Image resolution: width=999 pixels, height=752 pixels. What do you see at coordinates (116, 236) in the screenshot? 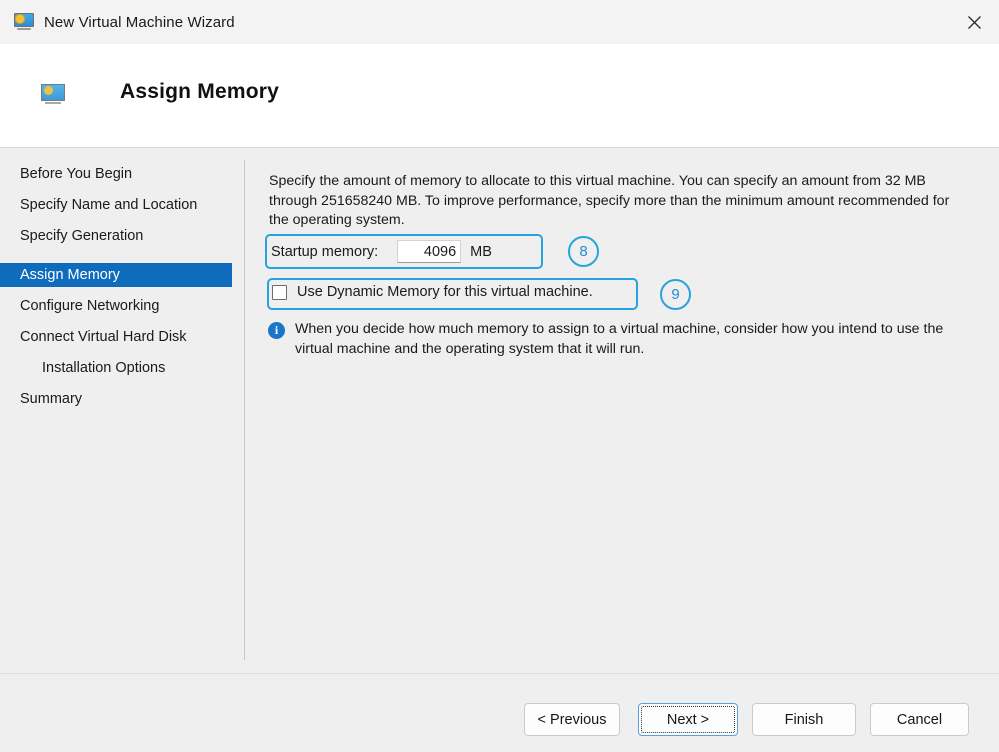
I see `sidebar-item-specify-generation: Specify Generation` at bounding box center [116, 236].